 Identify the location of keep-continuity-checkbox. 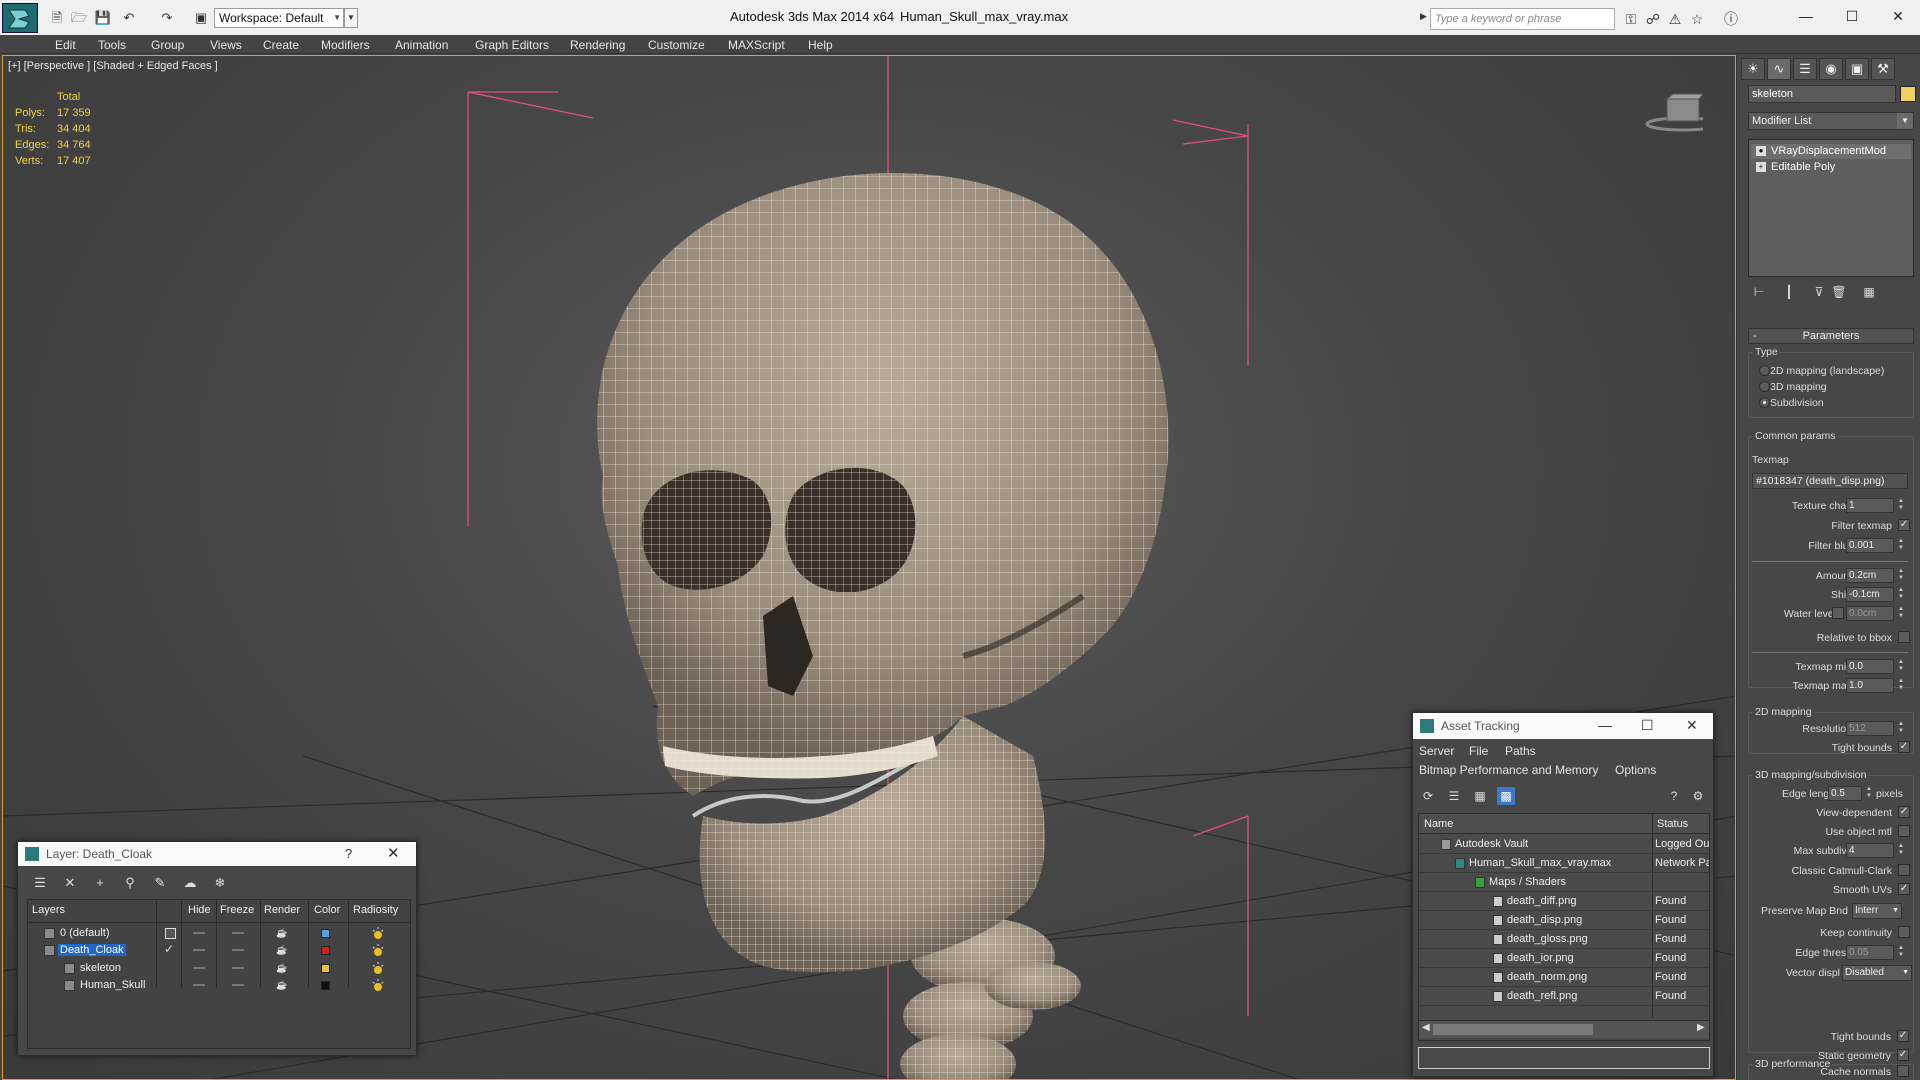
(1904, 932).